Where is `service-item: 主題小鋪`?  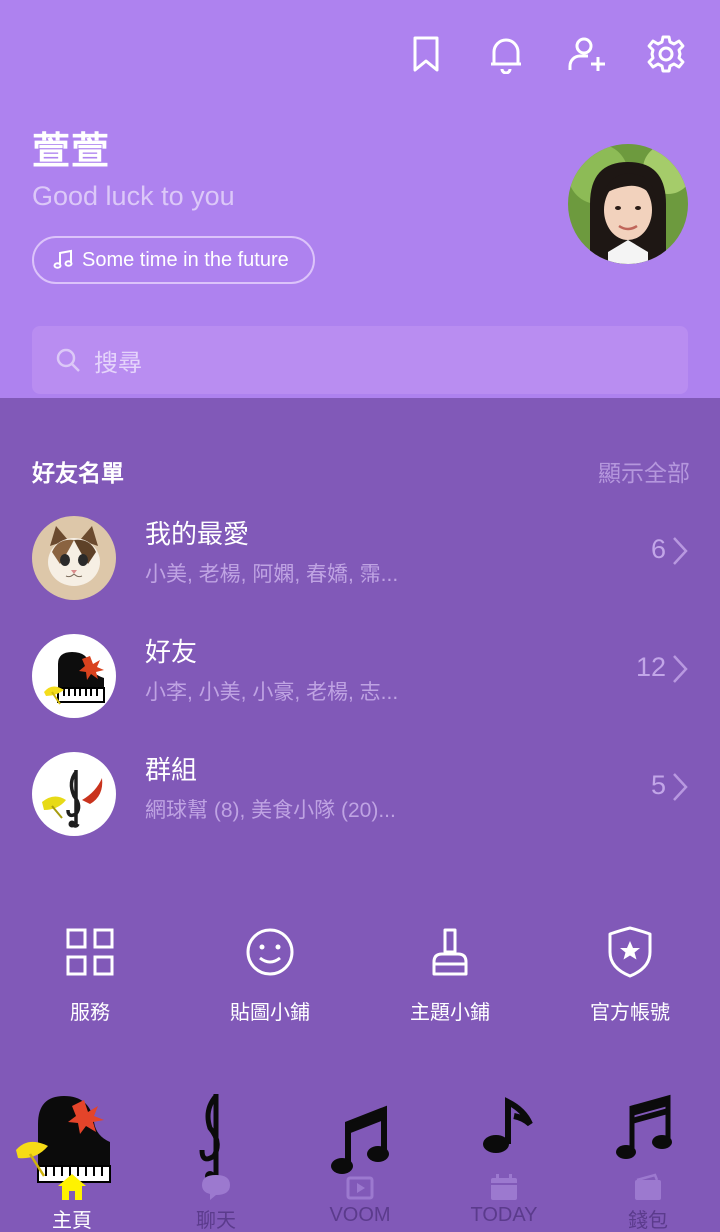
service-item: 主題小鋪 is located at coordinates (450, 974).